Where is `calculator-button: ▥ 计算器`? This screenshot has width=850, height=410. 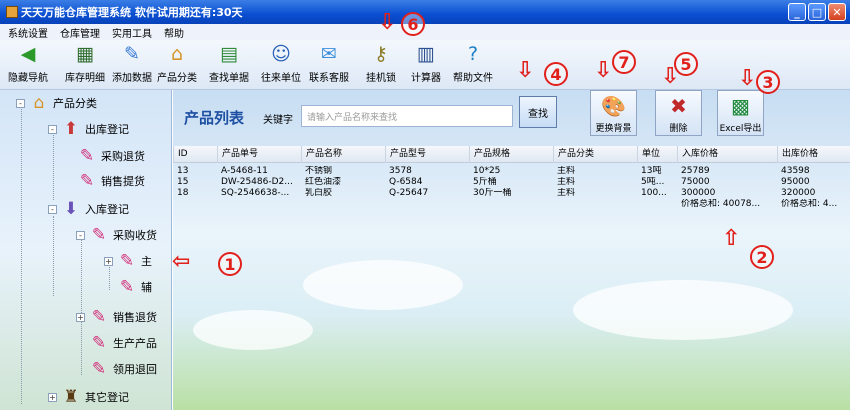 calculator-button: ▥ 计算器 is located at coordinates (426, 63).